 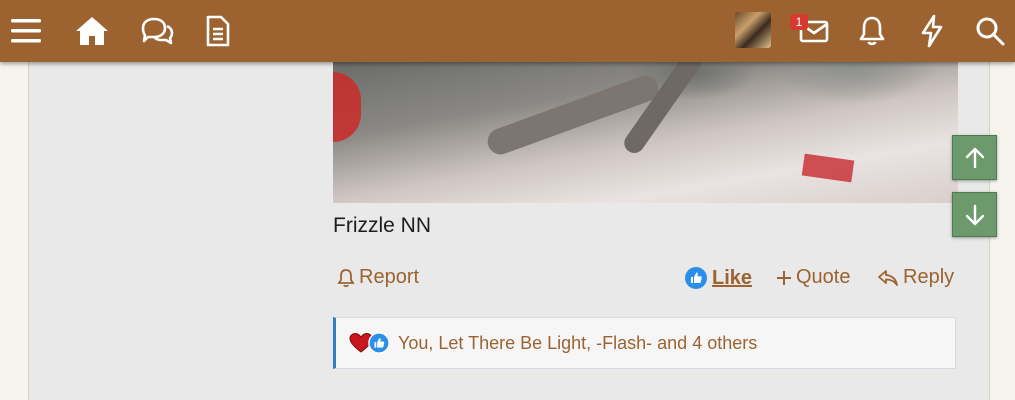 I want to click on arrow-up-icon, so click(x=974, y=157).